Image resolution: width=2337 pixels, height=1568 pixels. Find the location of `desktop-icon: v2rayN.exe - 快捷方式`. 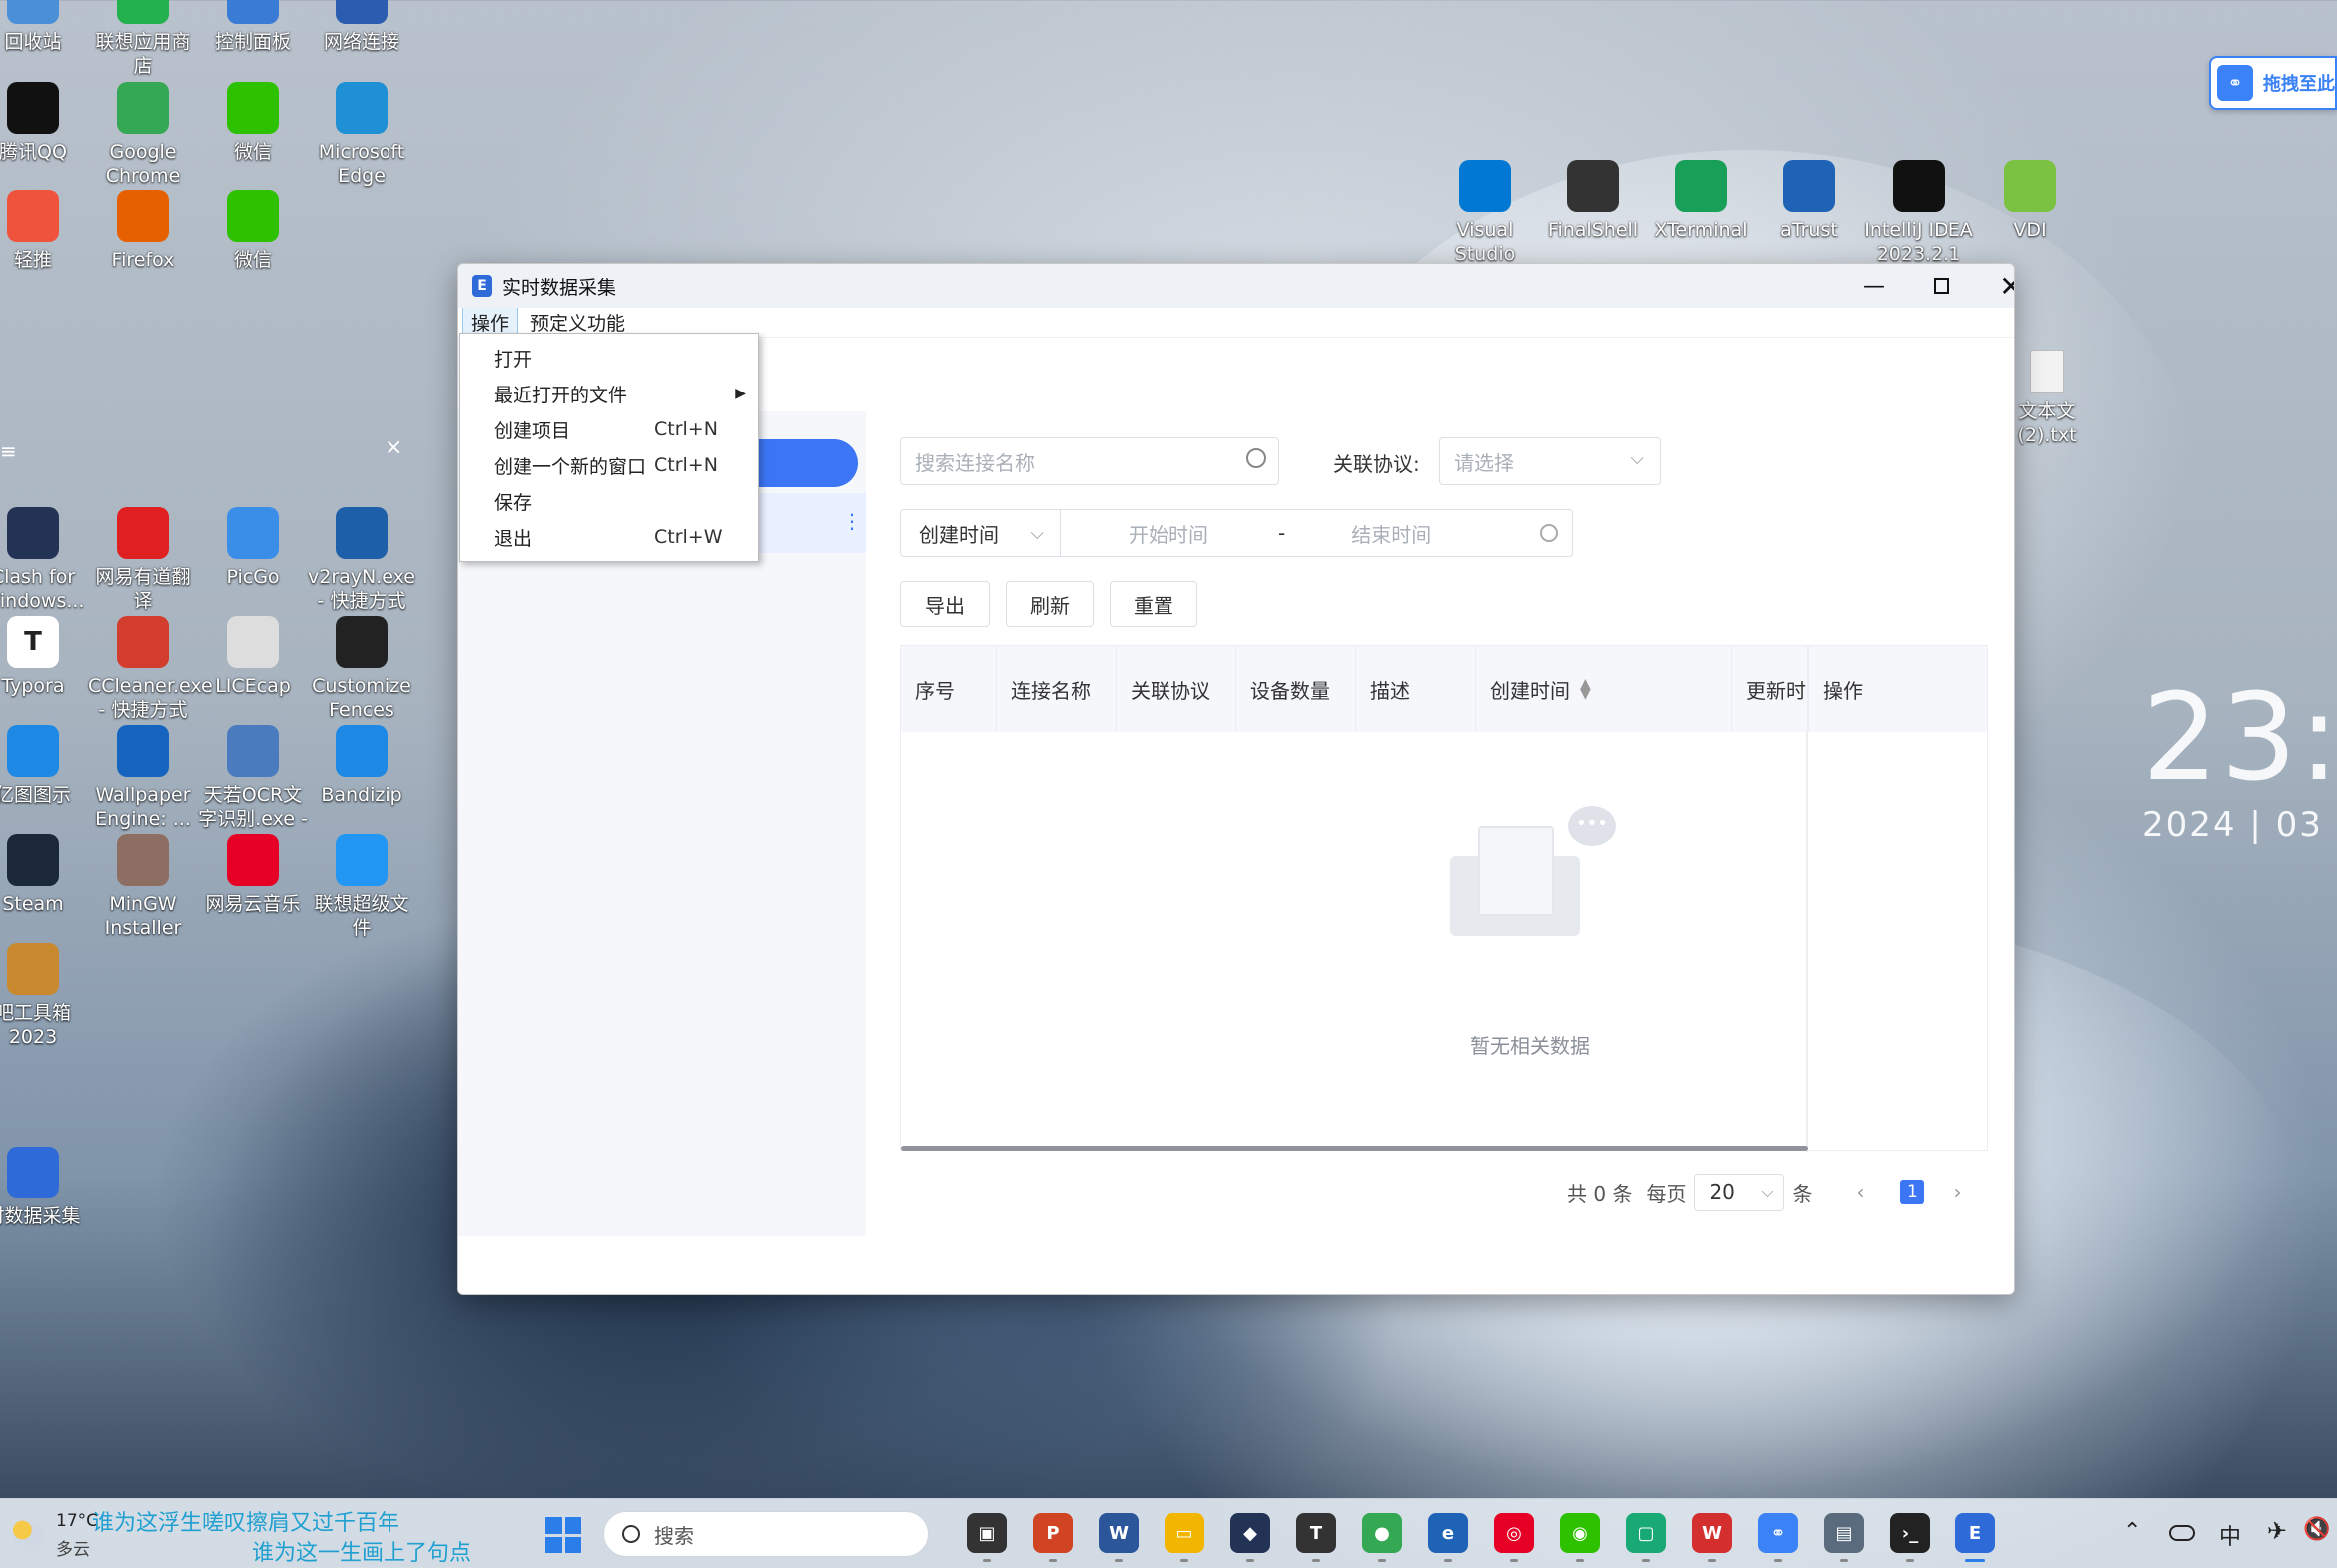

desktop-icon: v2rayN.exe - 快捷方式 is located at coordinates (361, 560).